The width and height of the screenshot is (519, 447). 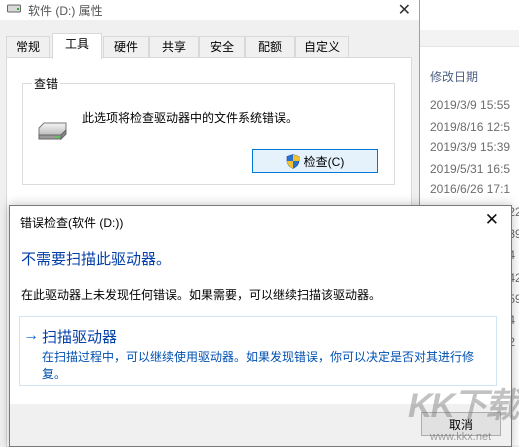 What do you see at coordinates (126, 47) in the screenshot?
I see `tab-hardware: 硬件` at bounding box center [126, 47].